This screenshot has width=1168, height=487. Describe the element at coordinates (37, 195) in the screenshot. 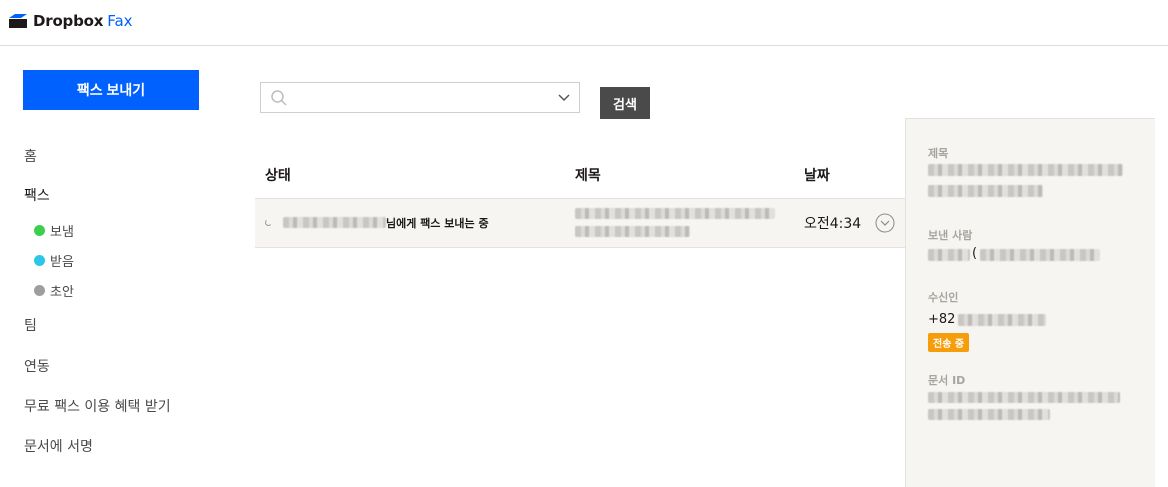

I see `sidebar-item-fax: 팩스` at that location.